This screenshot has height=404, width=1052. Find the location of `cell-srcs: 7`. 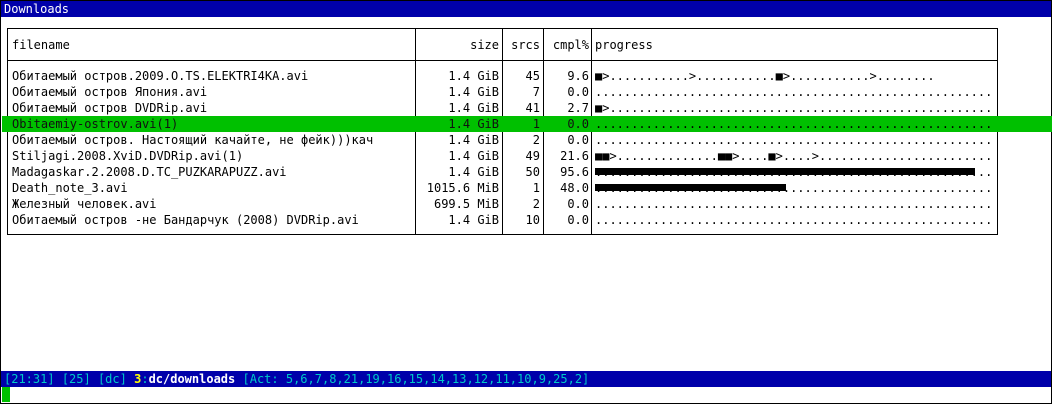

cell-srcs: 7 is located at coordinates (536, 92).